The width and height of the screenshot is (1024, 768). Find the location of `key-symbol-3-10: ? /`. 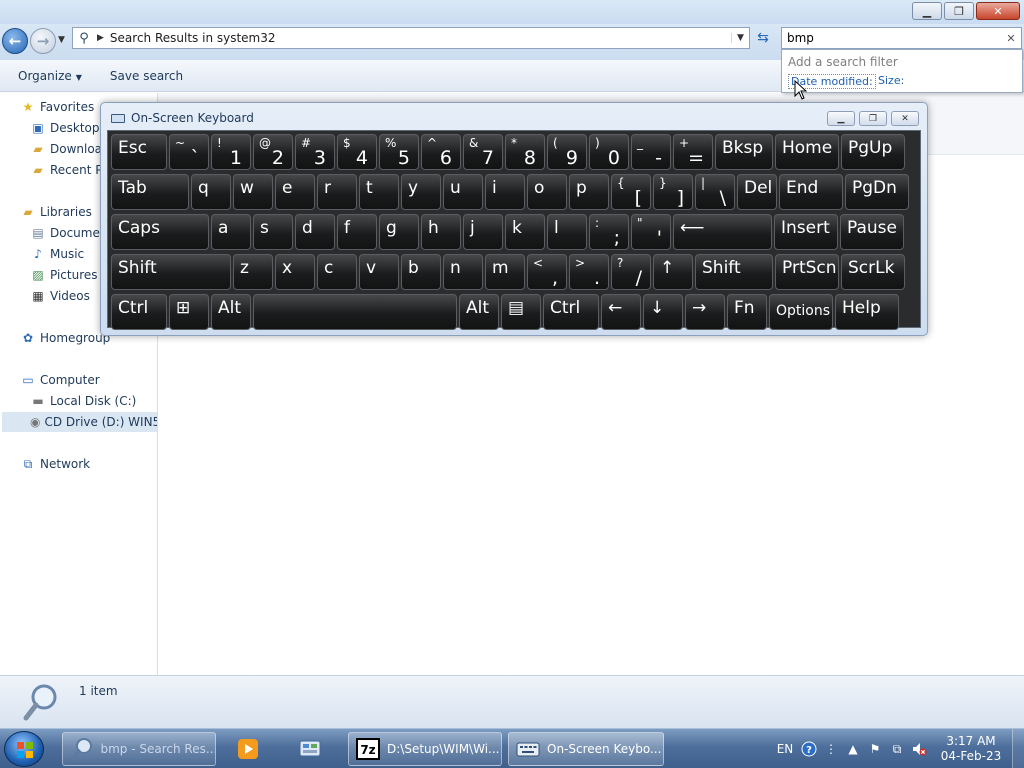

key-symbol-3-10: ? / is located at coordinates (631, 272).